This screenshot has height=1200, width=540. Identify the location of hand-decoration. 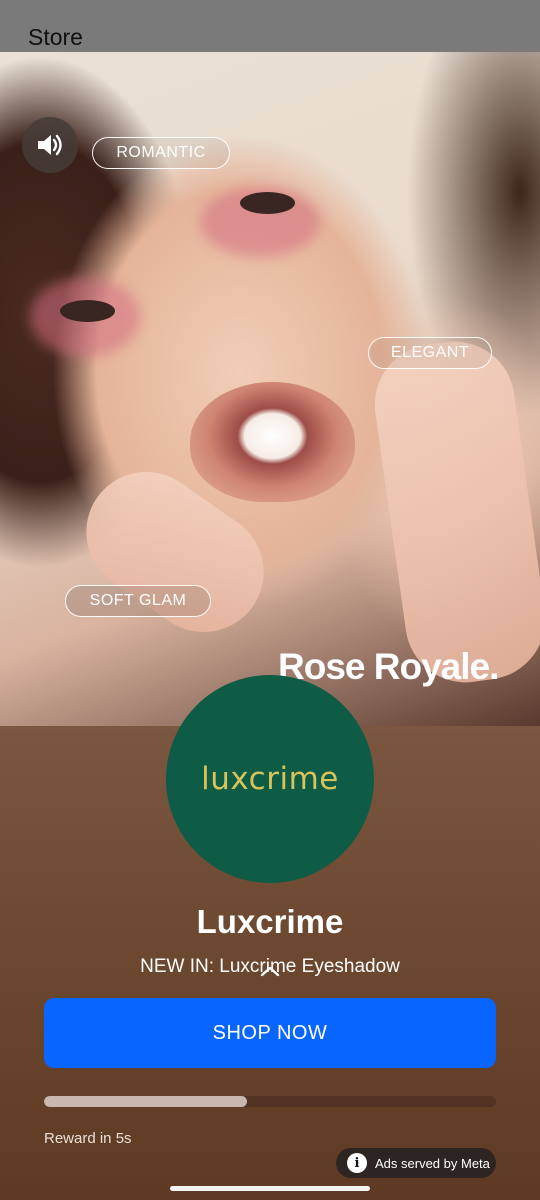
(453, 512).